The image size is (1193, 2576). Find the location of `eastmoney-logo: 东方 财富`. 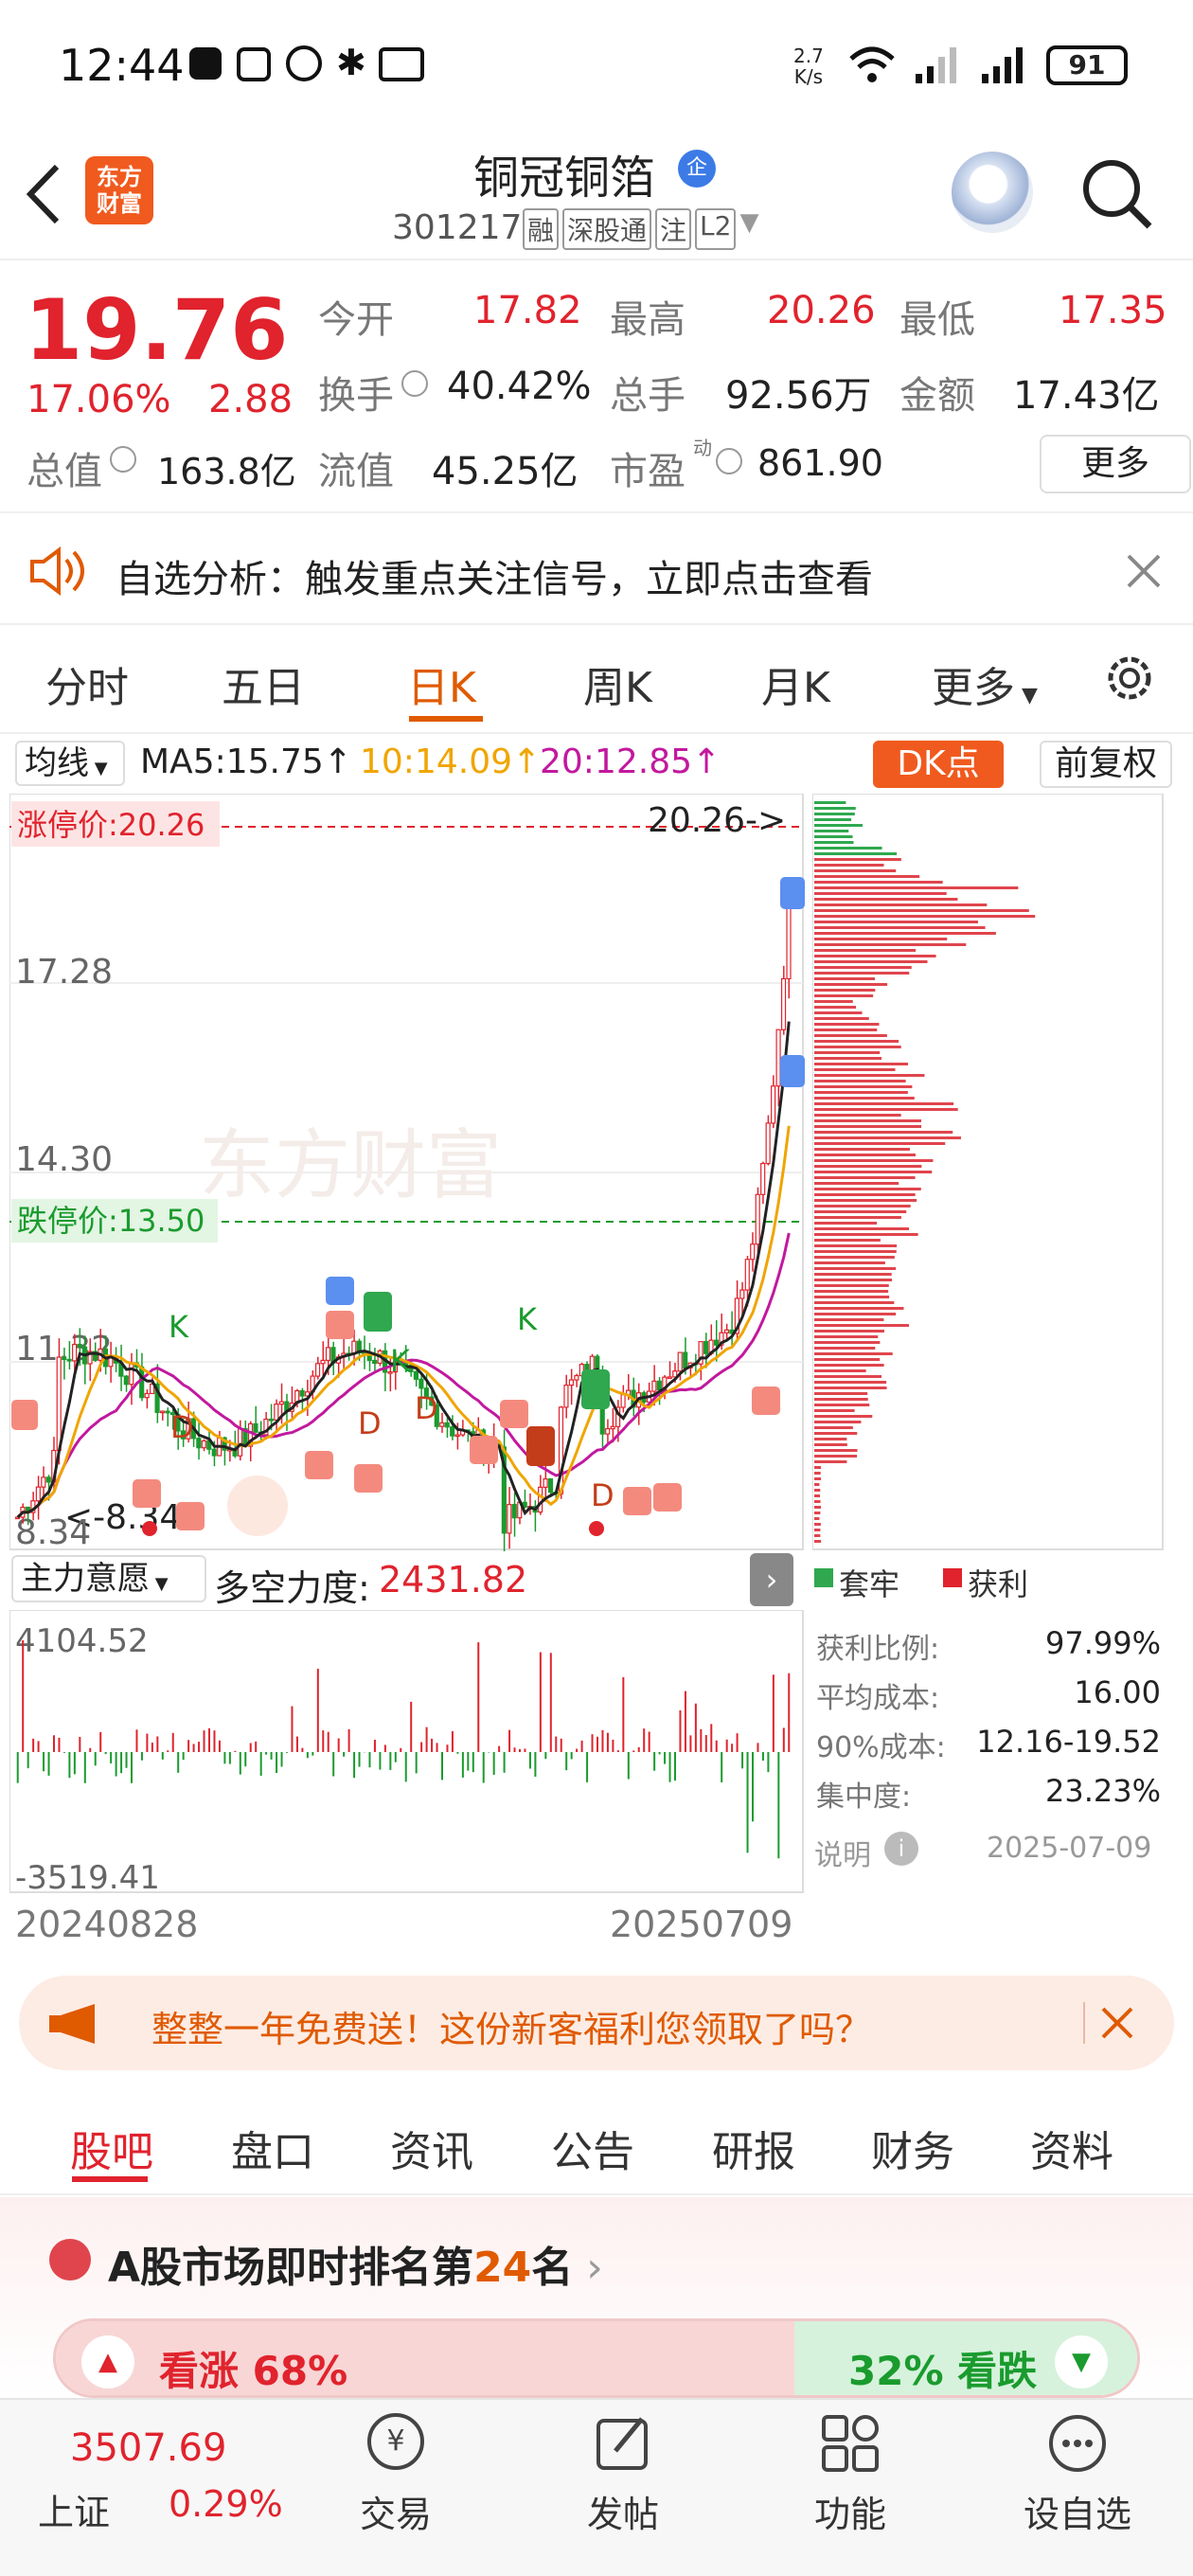

eastmoney-logo: 东方 财富 is located at coordinates (119, 190).